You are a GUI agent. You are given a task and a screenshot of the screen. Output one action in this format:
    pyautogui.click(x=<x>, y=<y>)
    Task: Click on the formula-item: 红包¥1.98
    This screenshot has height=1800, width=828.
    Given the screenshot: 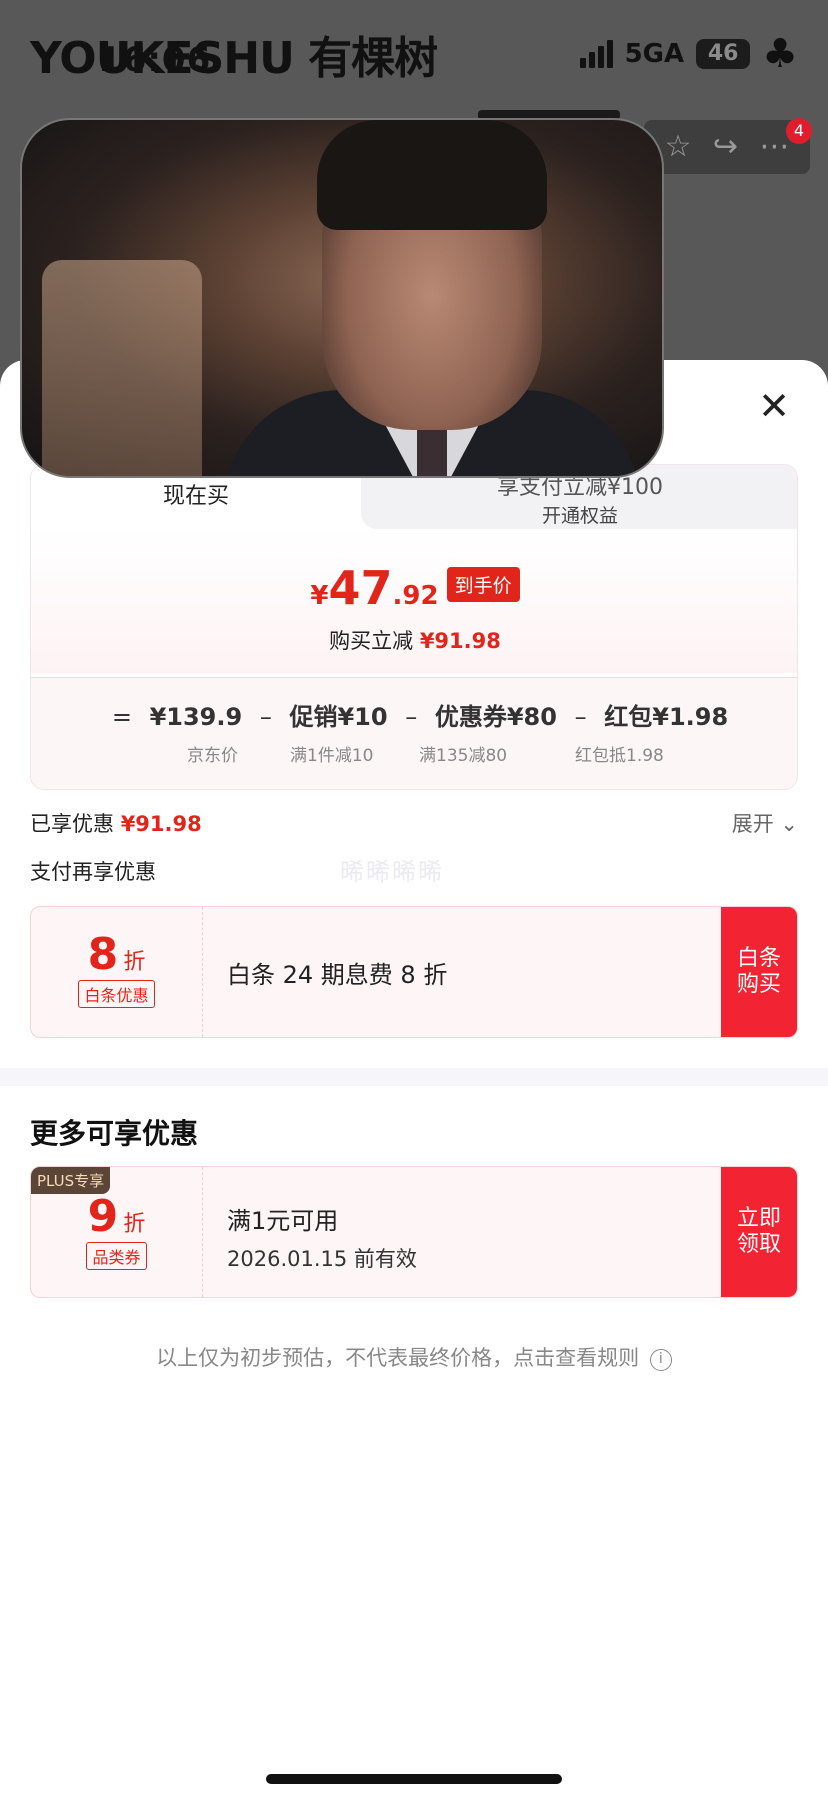 What is the action you would take?
    pyautogui.click(x=666, y=717)
    